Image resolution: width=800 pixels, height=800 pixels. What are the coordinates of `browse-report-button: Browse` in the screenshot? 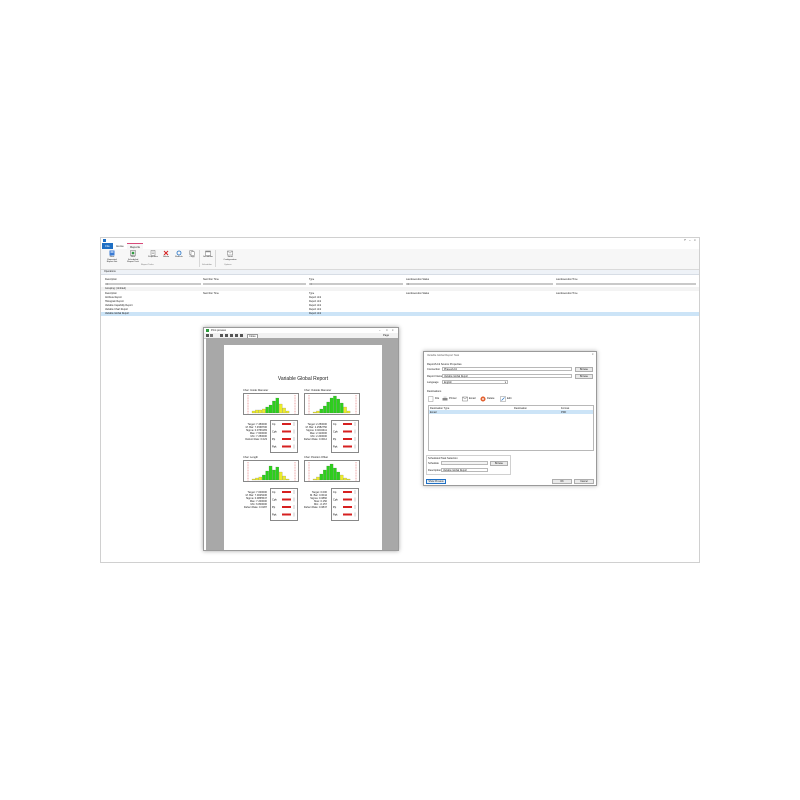 It's located at (584, 376).